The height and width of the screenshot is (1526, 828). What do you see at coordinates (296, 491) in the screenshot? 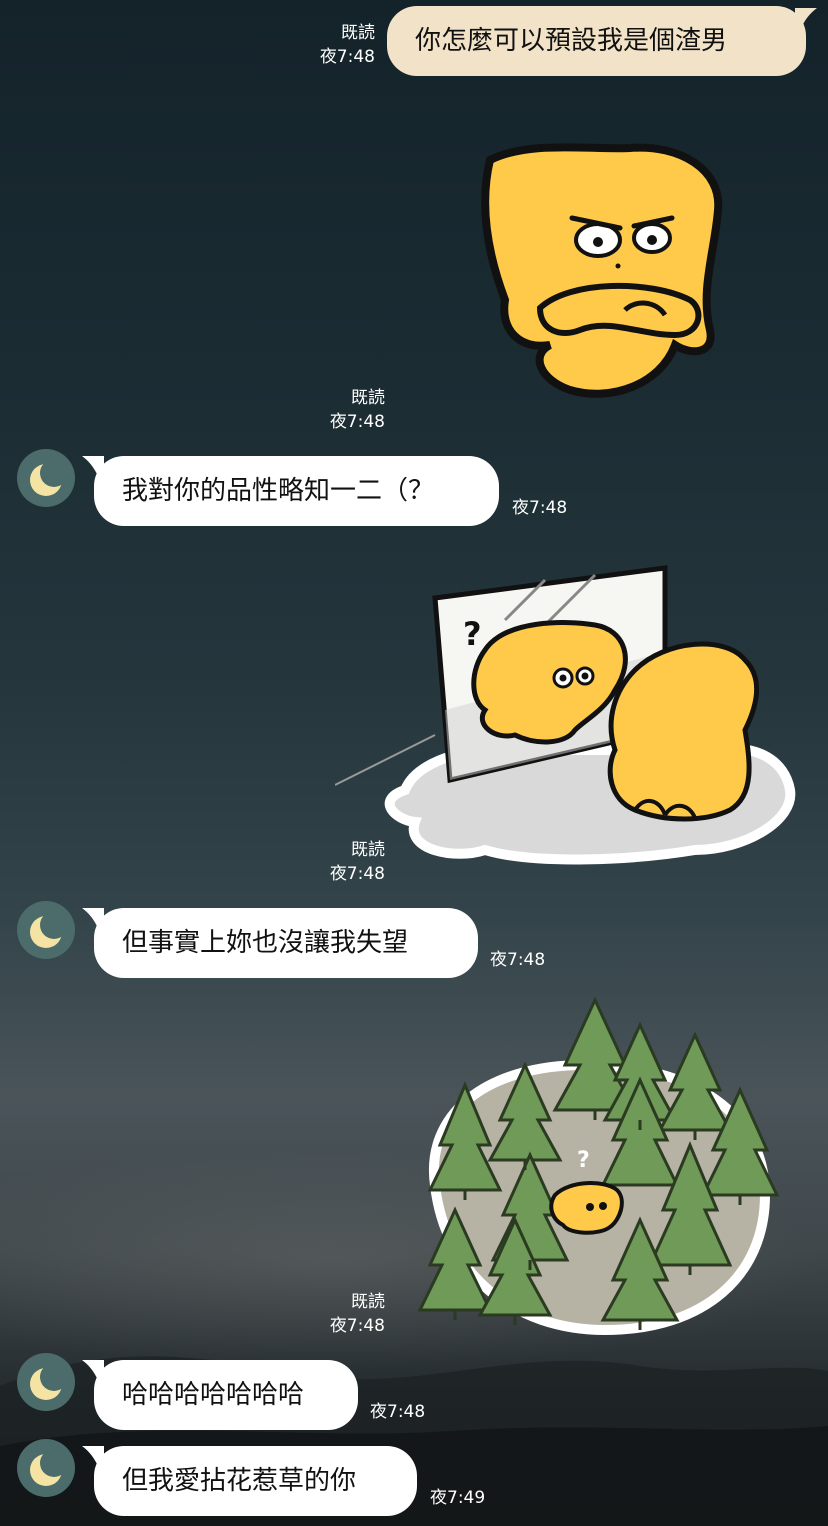
I see `message-bubble-incoming: 我對你的品性略知一二（？` at bounding box center [296, 491].